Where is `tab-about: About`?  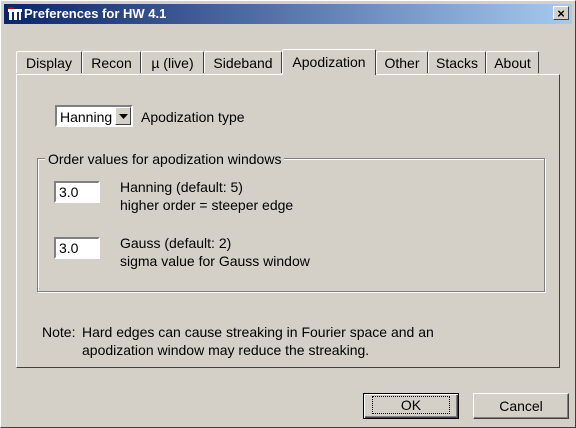
tab-about: About is located at coordinates (512, 62).